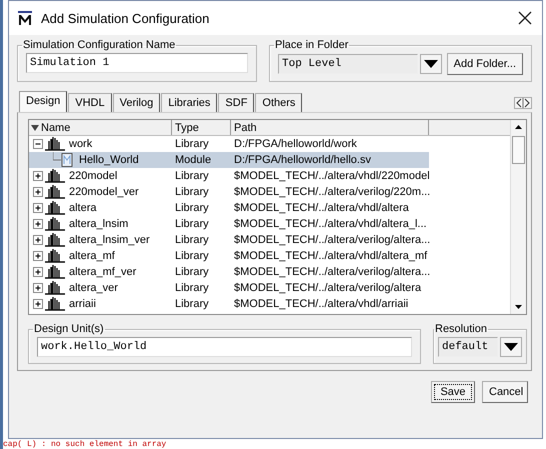  I want to click on tree-row: 220model Library $MODEL_TECH/../altera/vhdl/220model, so click(229, 176).